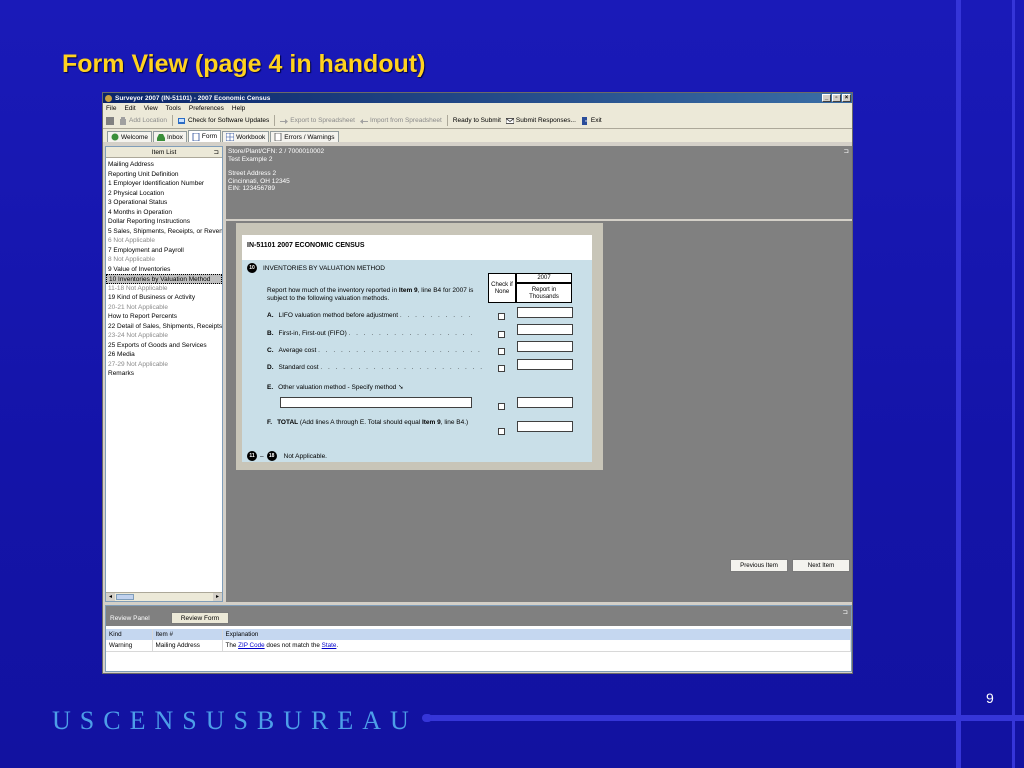  I want to click on menu-edit: Edit, so click(129, 108).